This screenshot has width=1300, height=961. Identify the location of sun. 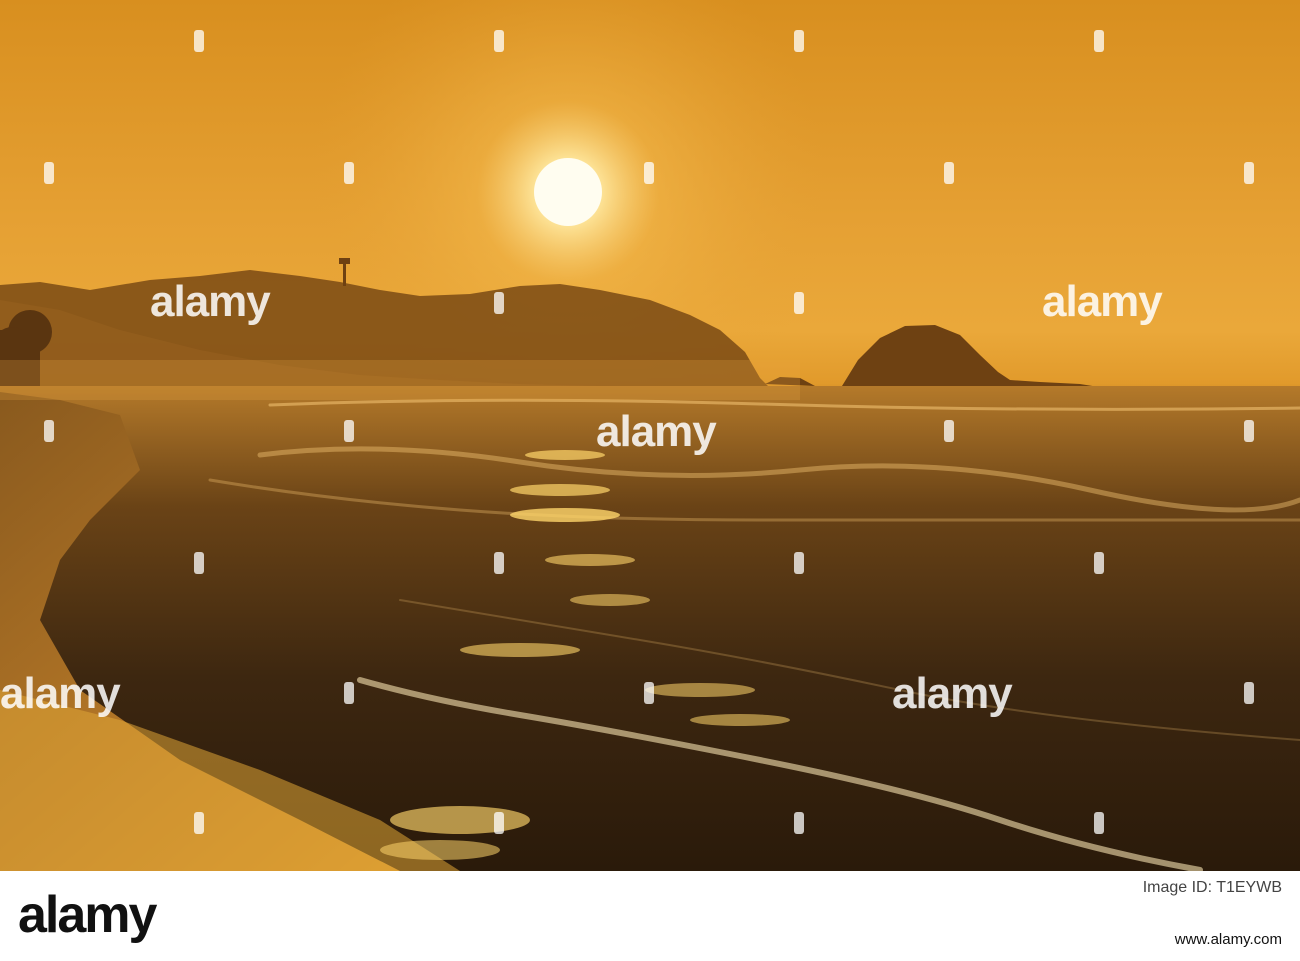
(568, 192).